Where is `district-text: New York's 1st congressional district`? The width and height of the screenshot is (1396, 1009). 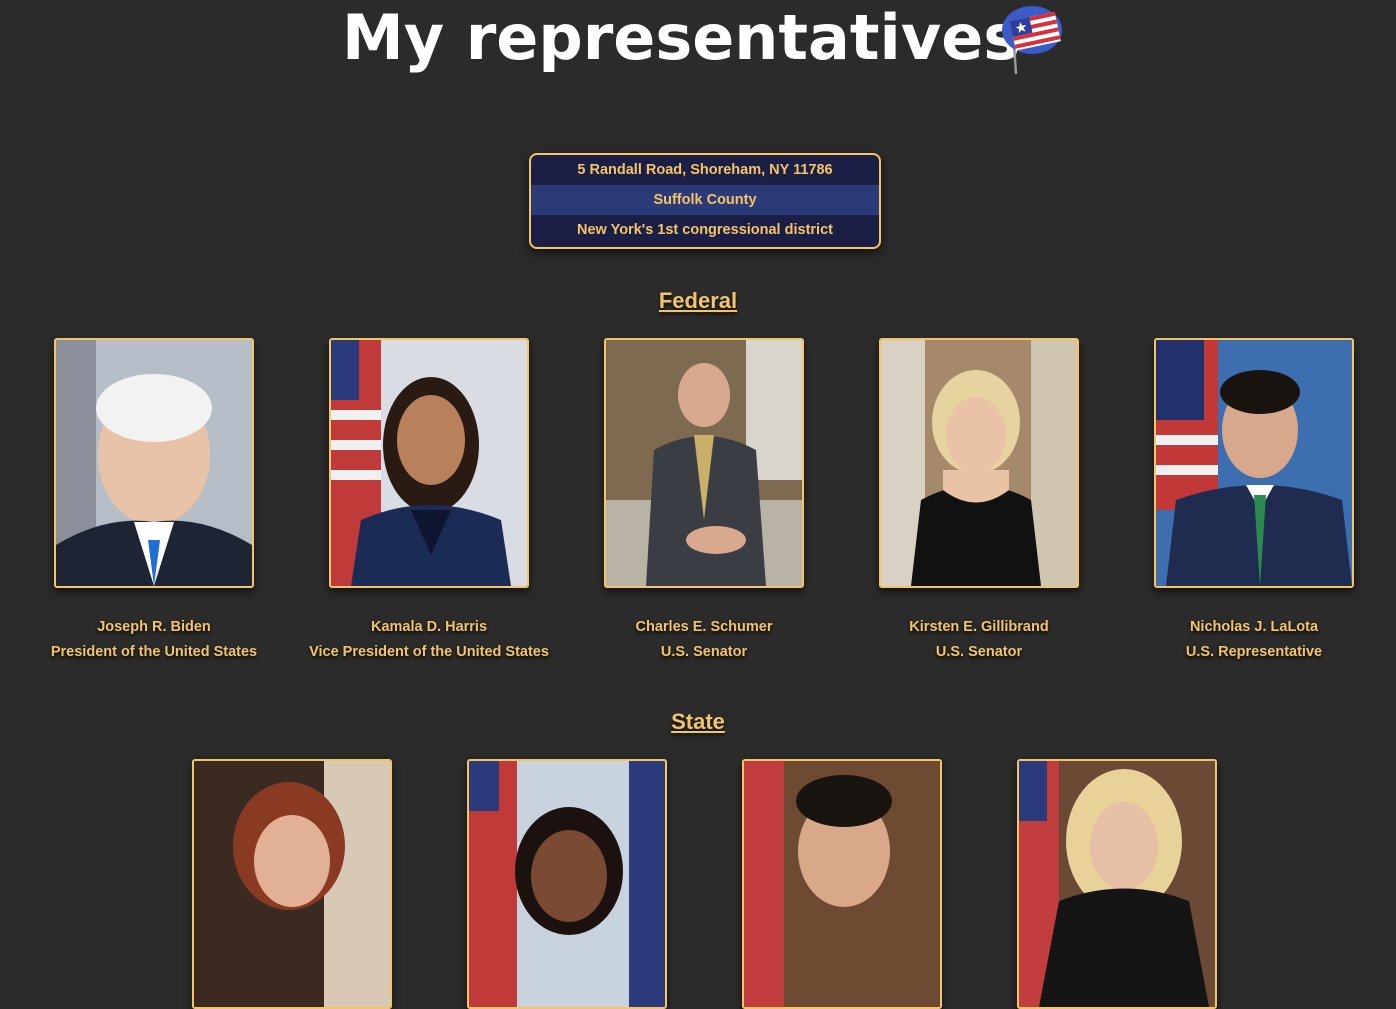
district-text: New York's 1st congressional district is located at coordinates (705, 230).